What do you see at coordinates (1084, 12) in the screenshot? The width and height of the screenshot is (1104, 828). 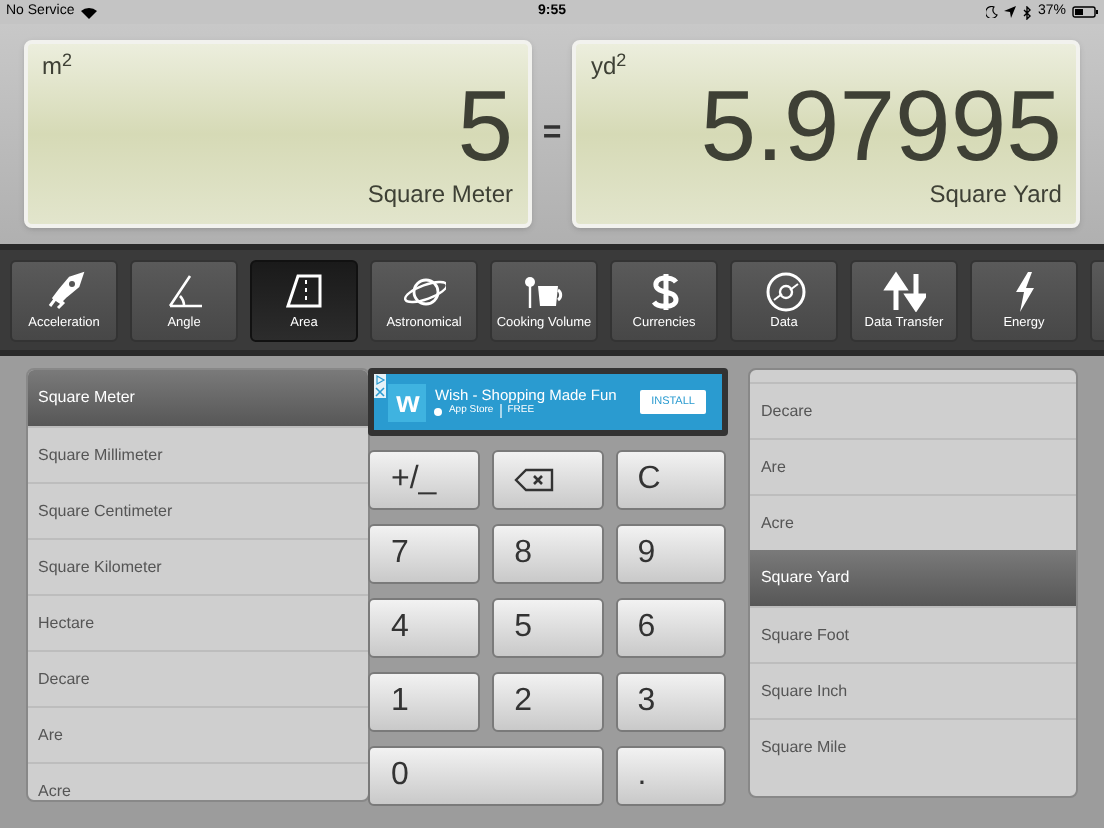 I see `battery-icon` at bounding box center [1084, 12].